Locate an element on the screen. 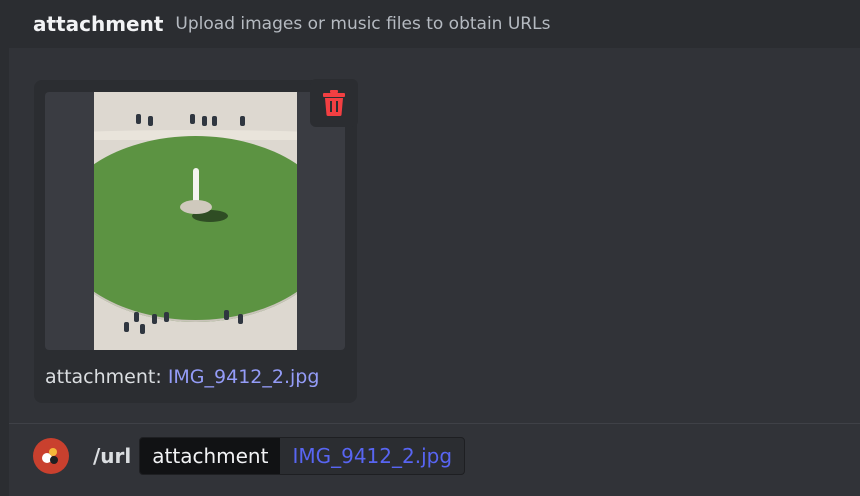 Image resolution: width=860 pixels, height=496 pixels. option-pill: attachment IMG_9412_2.jpg is located at coordinates (302, 456).